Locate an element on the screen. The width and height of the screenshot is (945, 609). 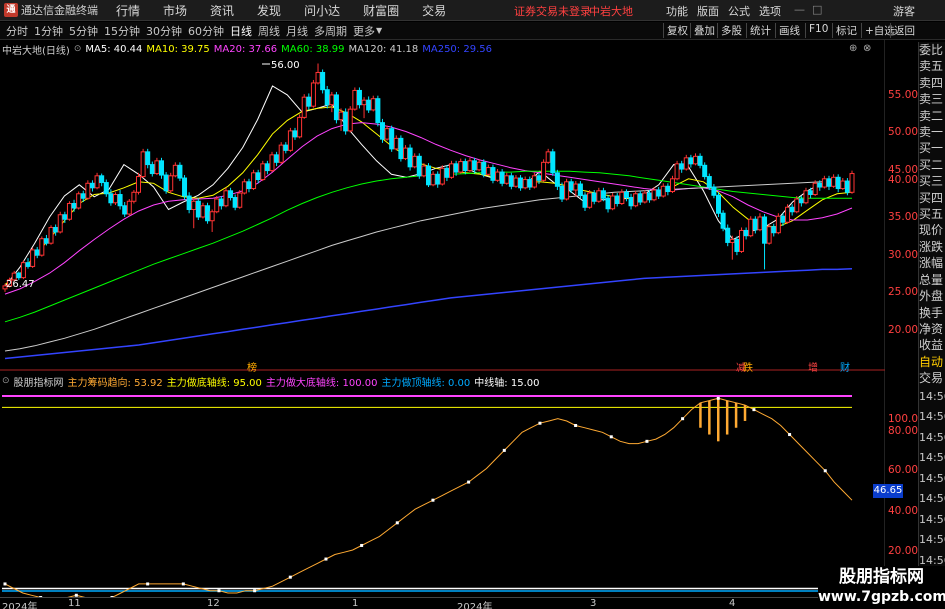
sidebar-price: 现价 is located at coordinates (932, 230).